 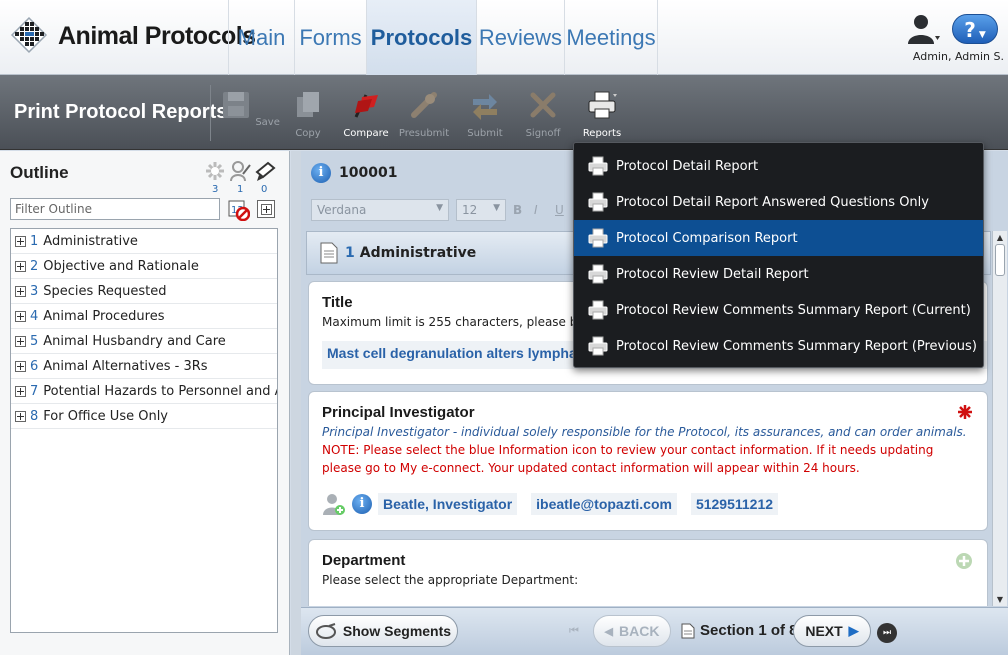 What do you see at coordinates (611, 37) in the screenshot?
I see `tab-meetings: Meetings` at bounding box center [611, 37].